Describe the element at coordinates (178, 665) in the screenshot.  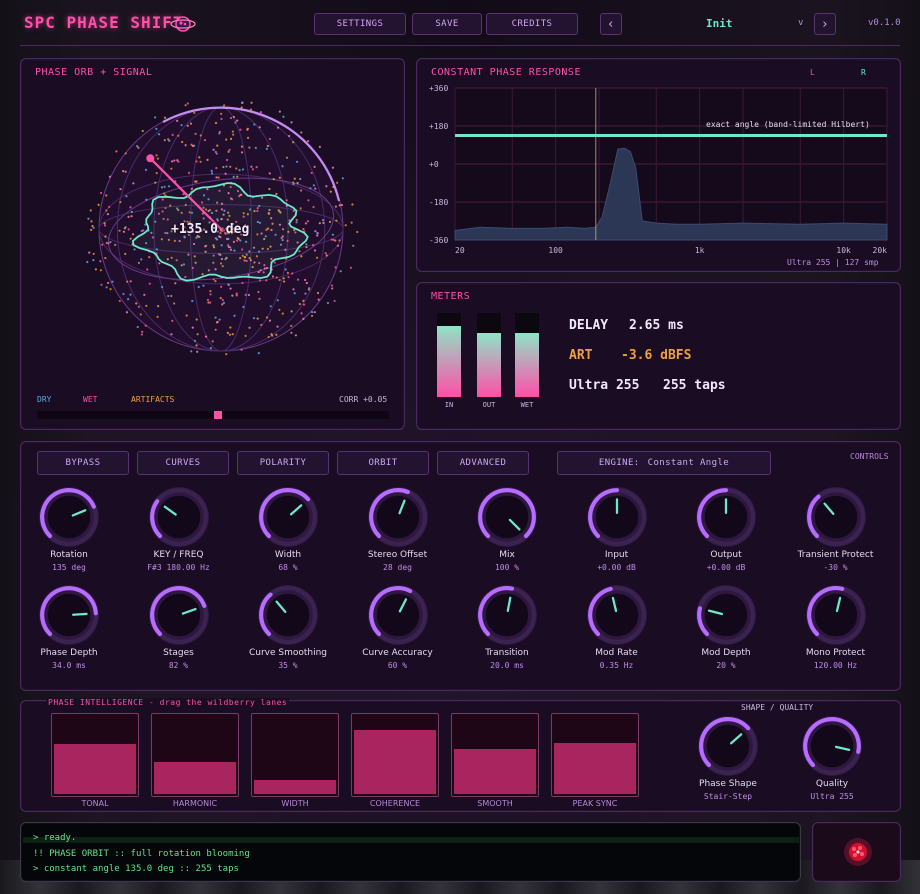
I see `knob-value: 82 %` at that location.